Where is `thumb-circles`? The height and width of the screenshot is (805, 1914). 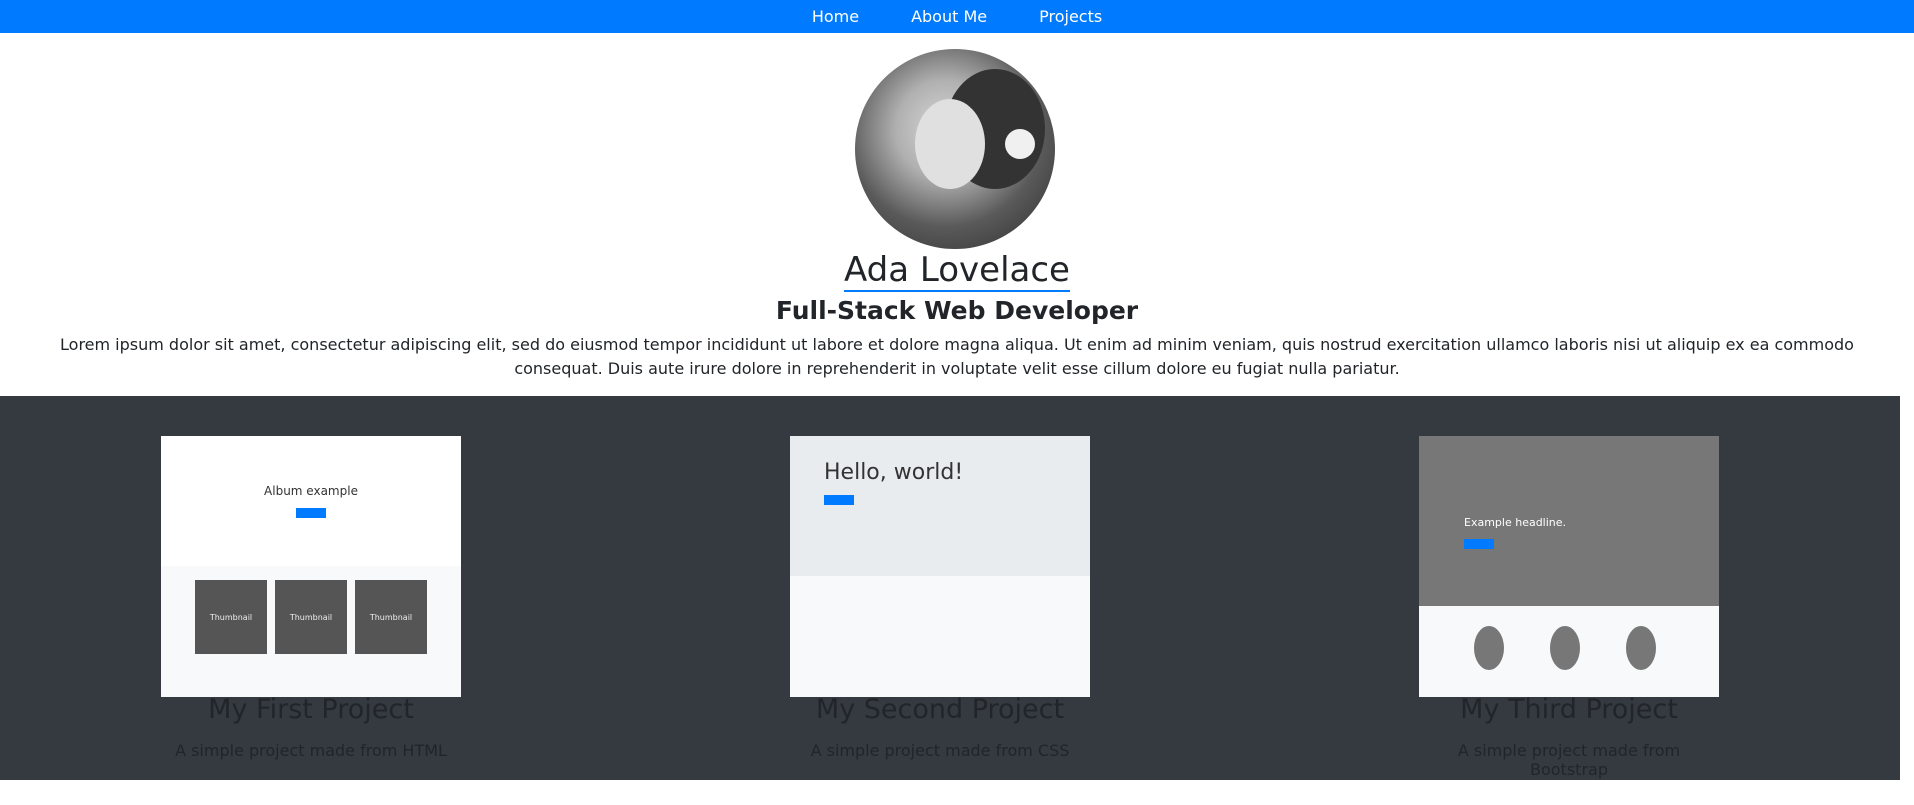 thumb-circles is located at coordinates (1569, 648).